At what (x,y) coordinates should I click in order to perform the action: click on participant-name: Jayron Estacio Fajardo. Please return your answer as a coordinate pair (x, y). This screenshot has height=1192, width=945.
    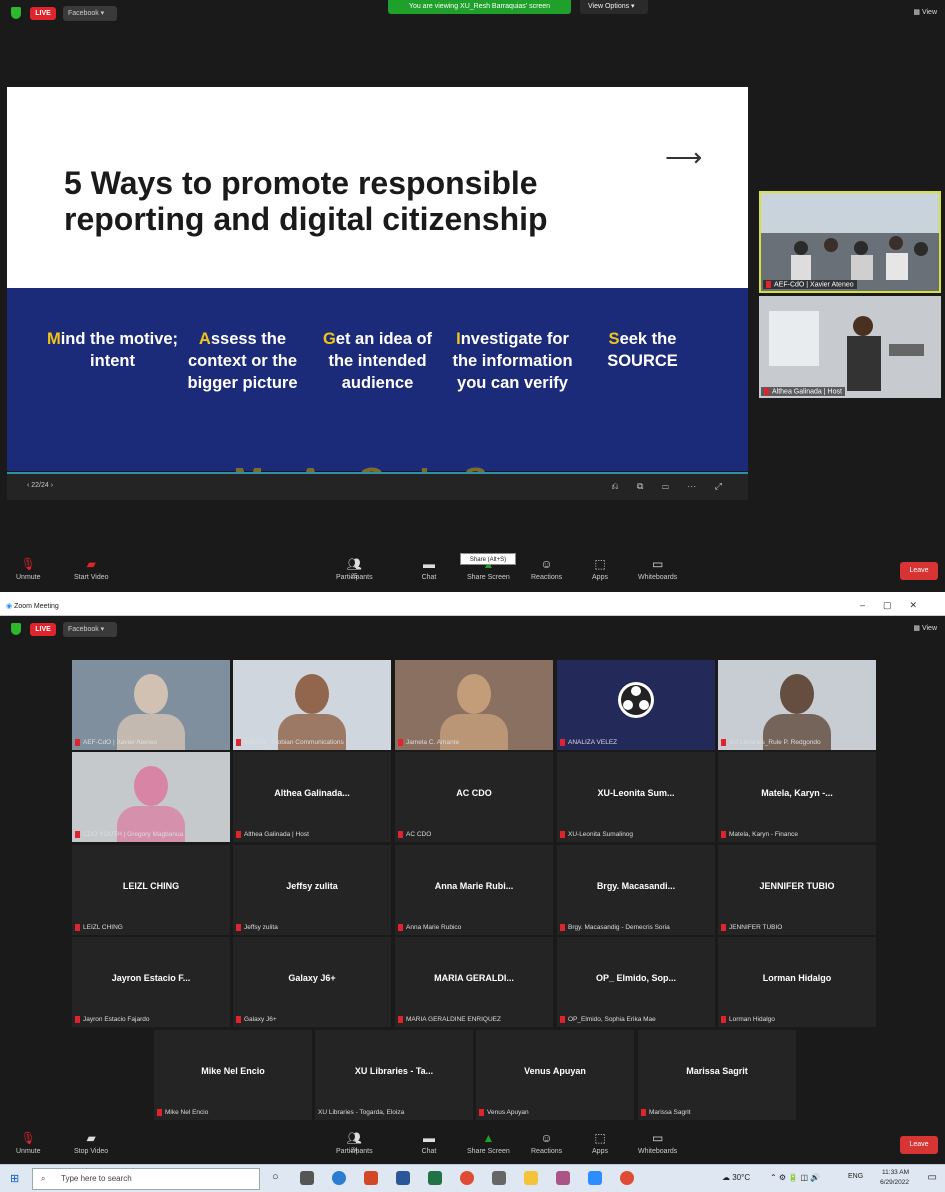
    Looking at the image, I should click on (112, 1019).